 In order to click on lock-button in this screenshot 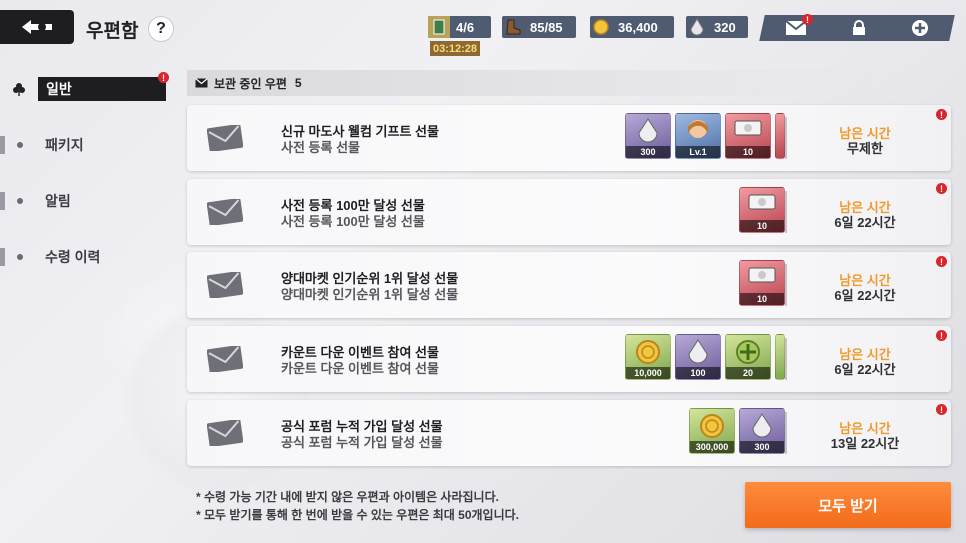, I will do `click(859, 28)`.